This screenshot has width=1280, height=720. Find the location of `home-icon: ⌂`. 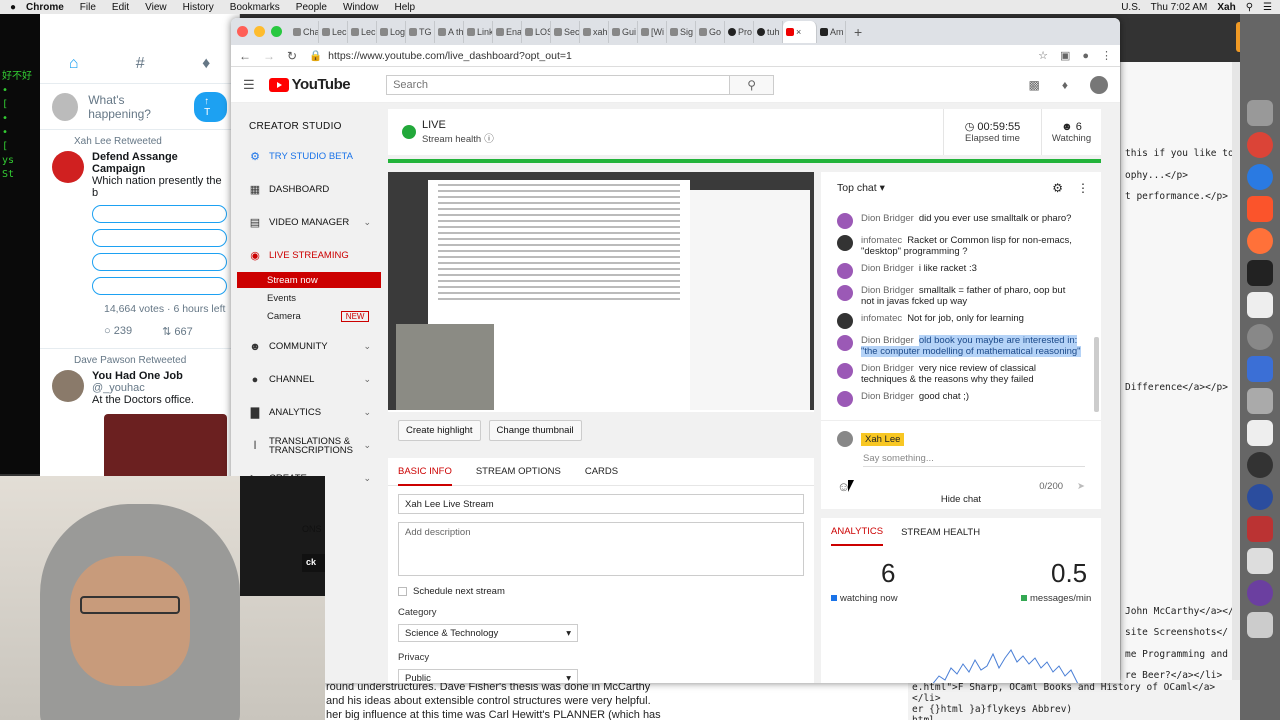

home-icon: ⌂ is located at coordinates (74, 64).